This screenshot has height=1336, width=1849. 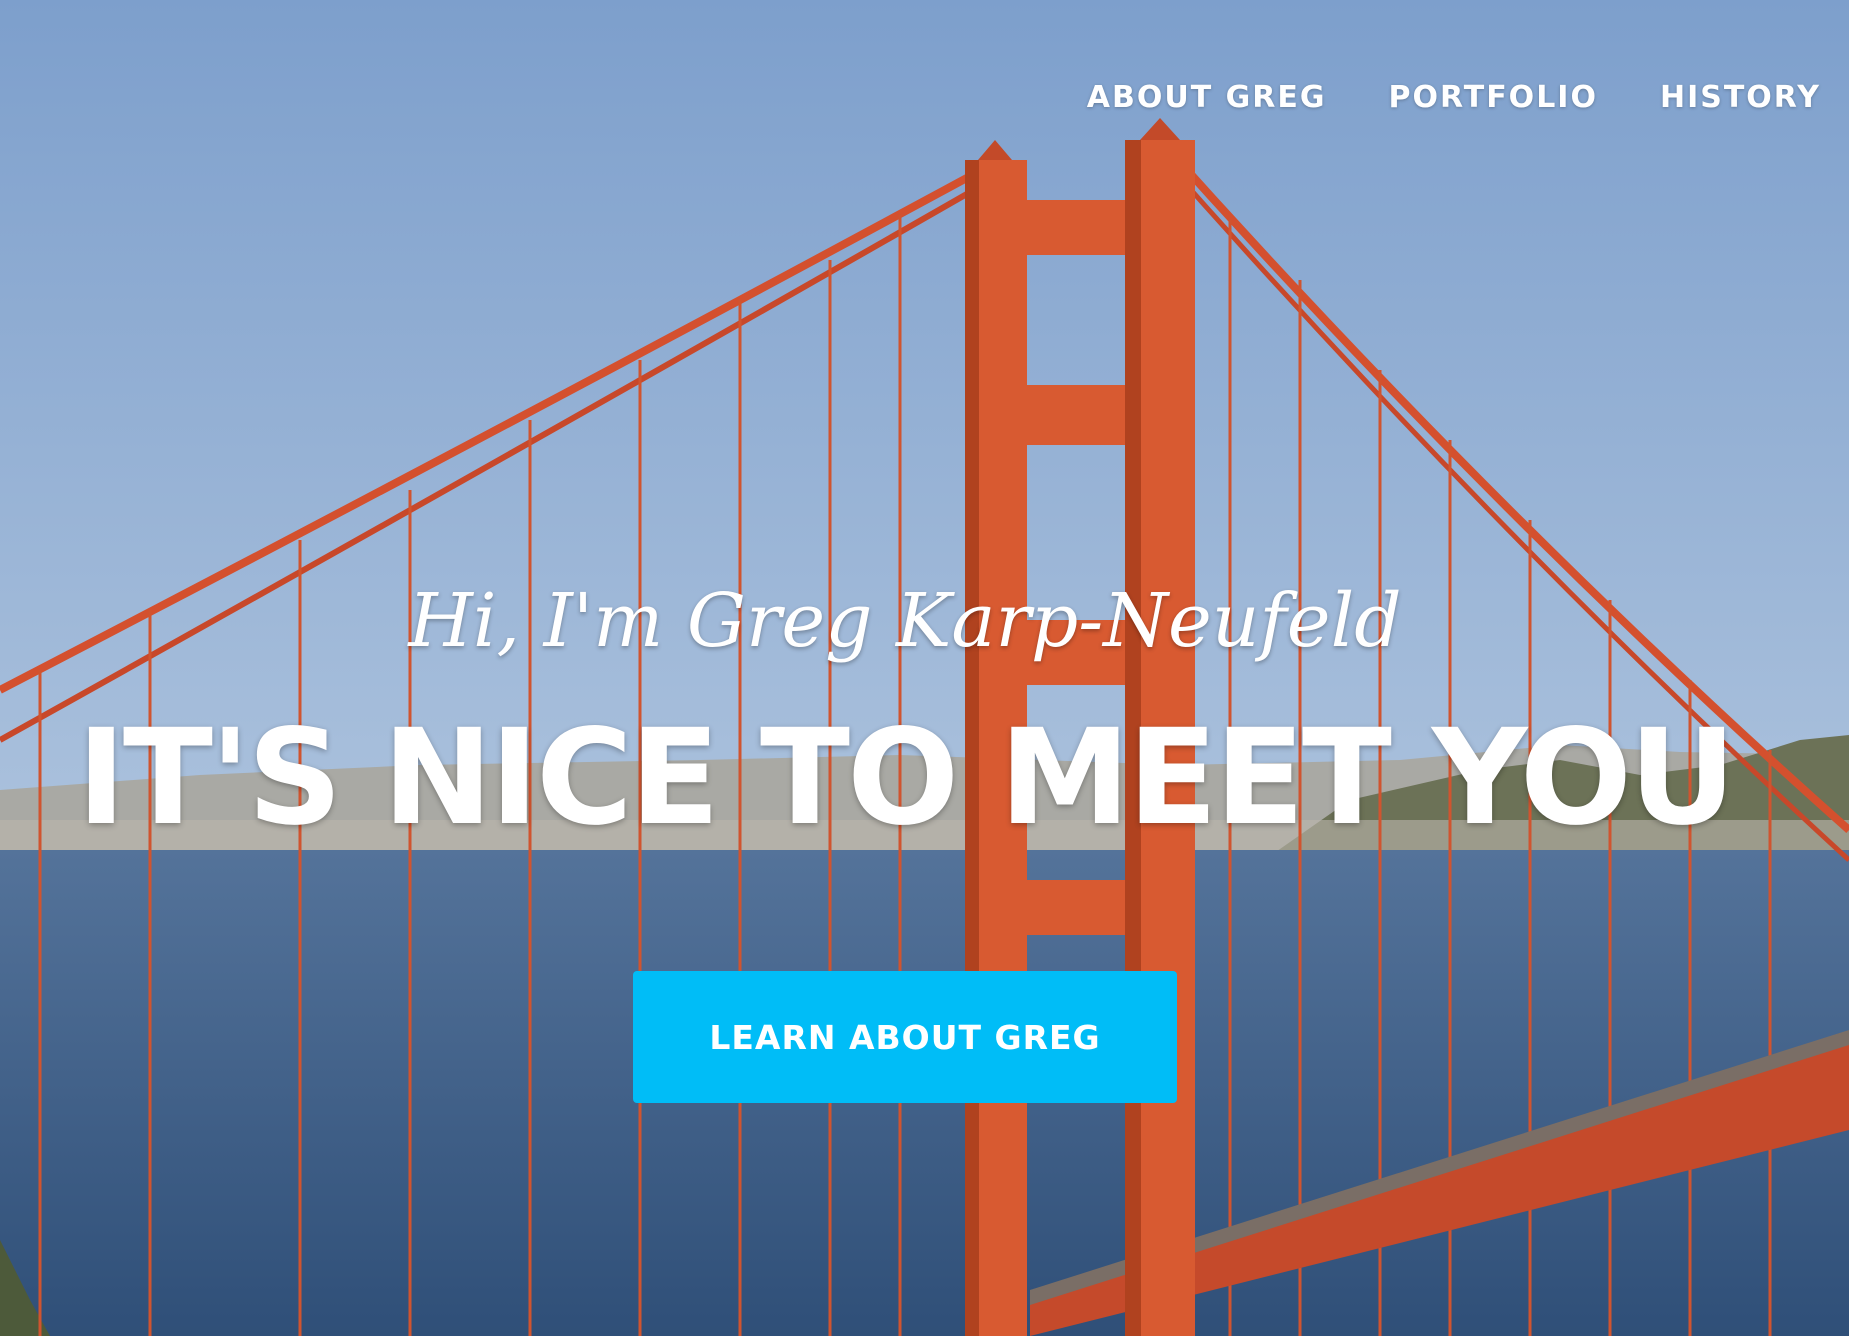 I want to click on nav-about-greg-link: ABOUT GREG, so click(x=1207, y=97).